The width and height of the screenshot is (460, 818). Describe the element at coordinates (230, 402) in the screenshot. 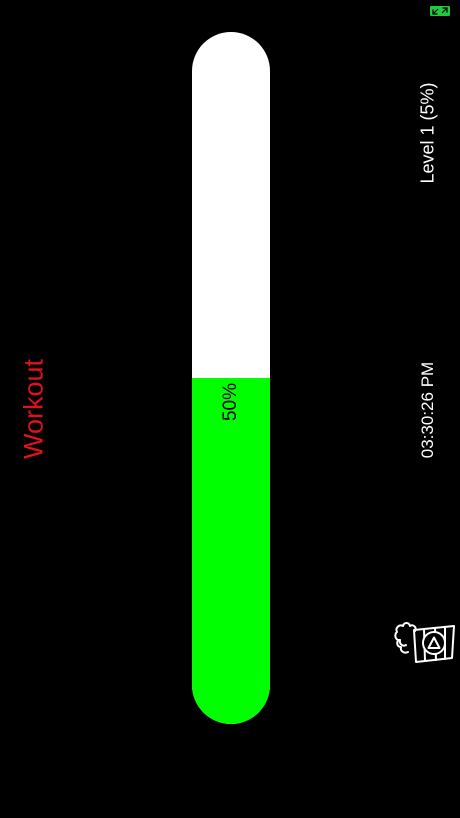

I see `progress-percent-label: 50%` at that location.